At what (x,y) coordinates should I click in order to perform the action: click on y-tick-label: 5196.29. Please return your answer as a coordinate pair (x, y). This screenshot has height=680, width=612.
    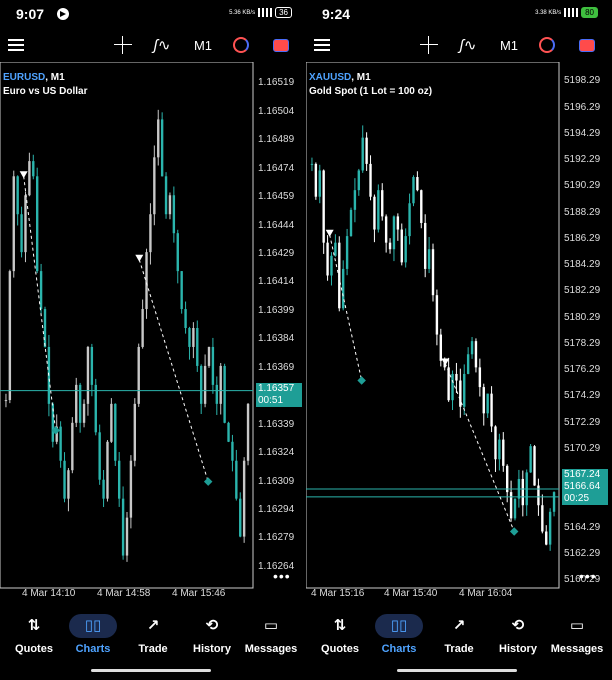
    Looking at the image, I should click on (582, 107).